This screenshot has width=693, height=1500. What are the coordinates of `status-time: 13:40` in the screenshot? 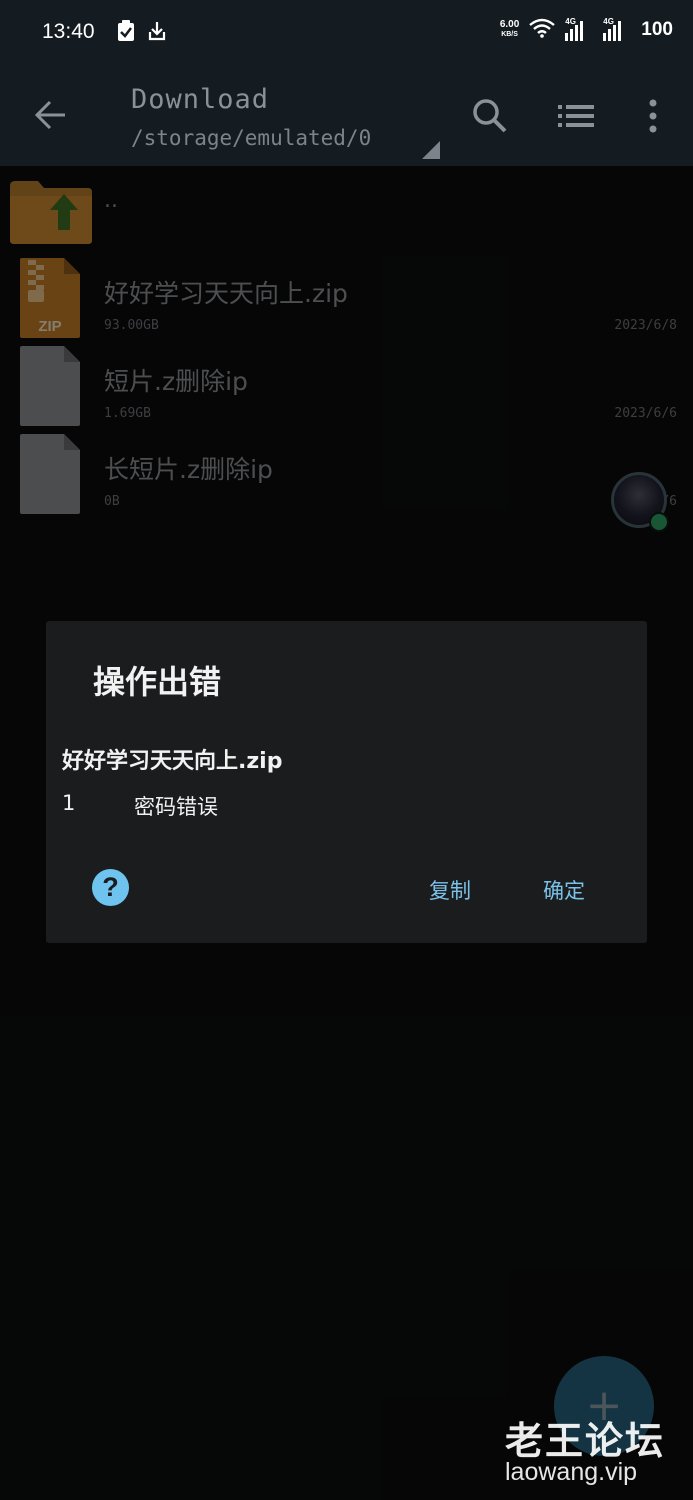 It's located at (68, 31).